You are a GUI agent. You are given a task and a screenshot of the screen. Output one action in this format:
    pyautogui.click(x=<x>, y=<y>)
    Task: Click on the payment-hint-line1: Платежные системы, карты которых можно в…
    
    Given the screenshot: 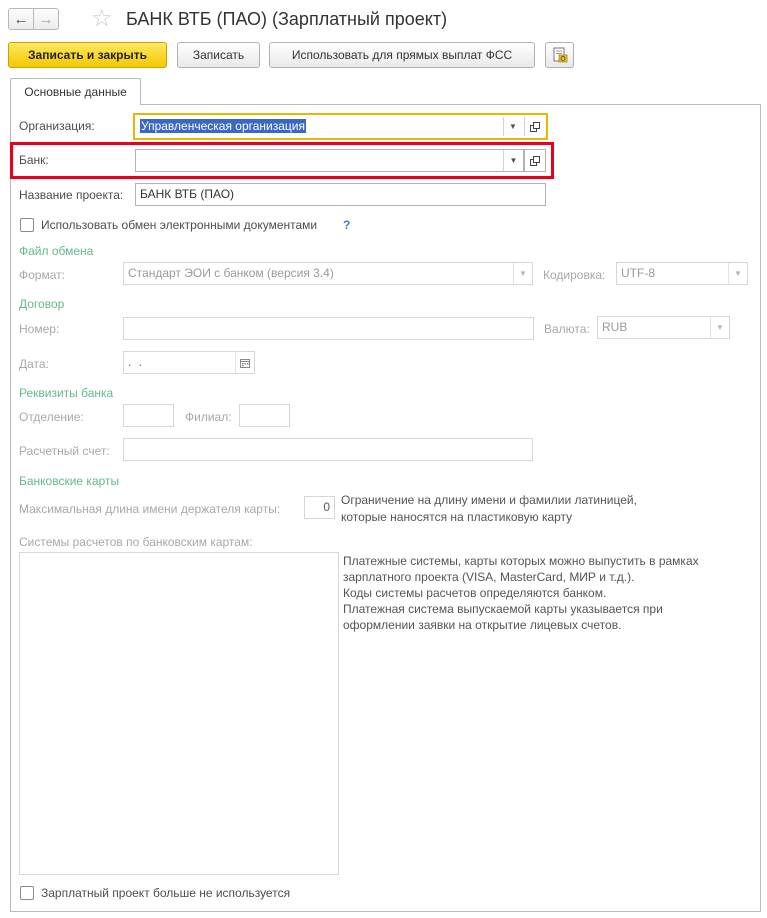 What is the action you would take?
    pyautogui.click(x=521, y=561)
    